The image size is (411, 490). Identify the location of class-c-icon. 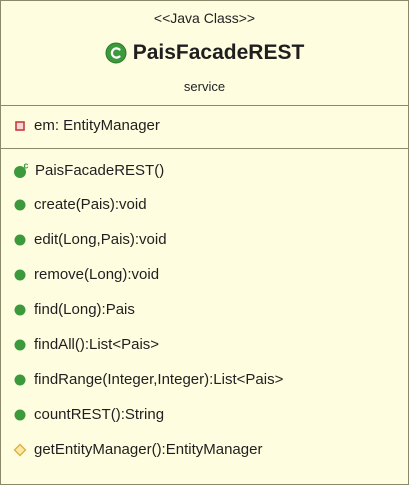
(116, 53).